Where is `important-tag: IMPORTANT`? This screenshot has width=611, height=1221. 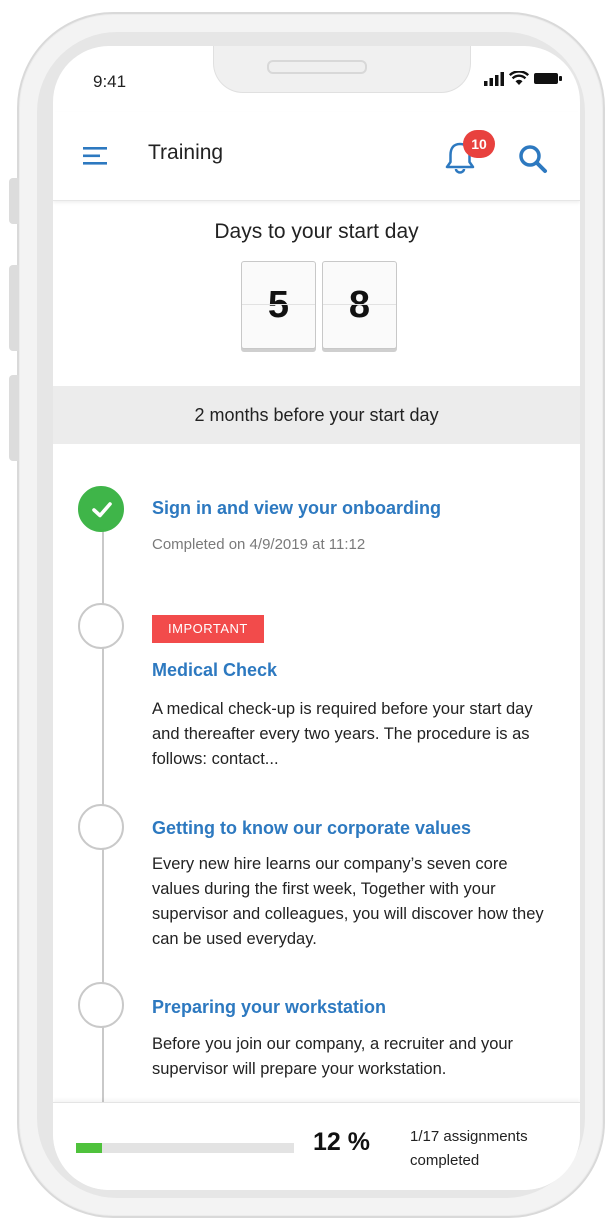
important-tag: IMPORTANT is located at coordinates (208, 629).